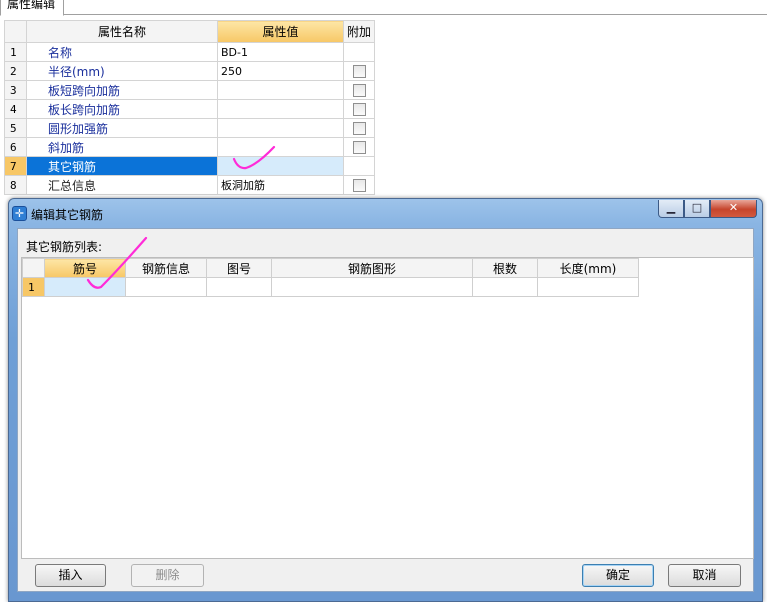  What do you see at coordinates (15, 71) in the screenshot?
I see `row-number: 2` at bounding box center [15, 71].